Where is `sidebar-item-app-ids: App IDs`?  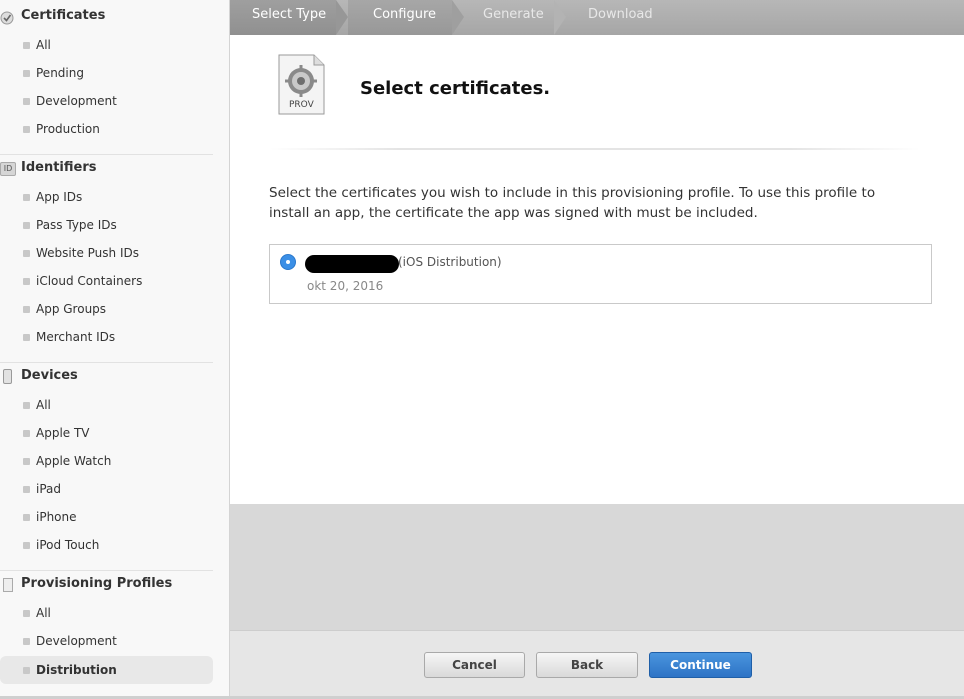 sidebar-item-app-ids: App IDs is located at coordinates (106, 197).